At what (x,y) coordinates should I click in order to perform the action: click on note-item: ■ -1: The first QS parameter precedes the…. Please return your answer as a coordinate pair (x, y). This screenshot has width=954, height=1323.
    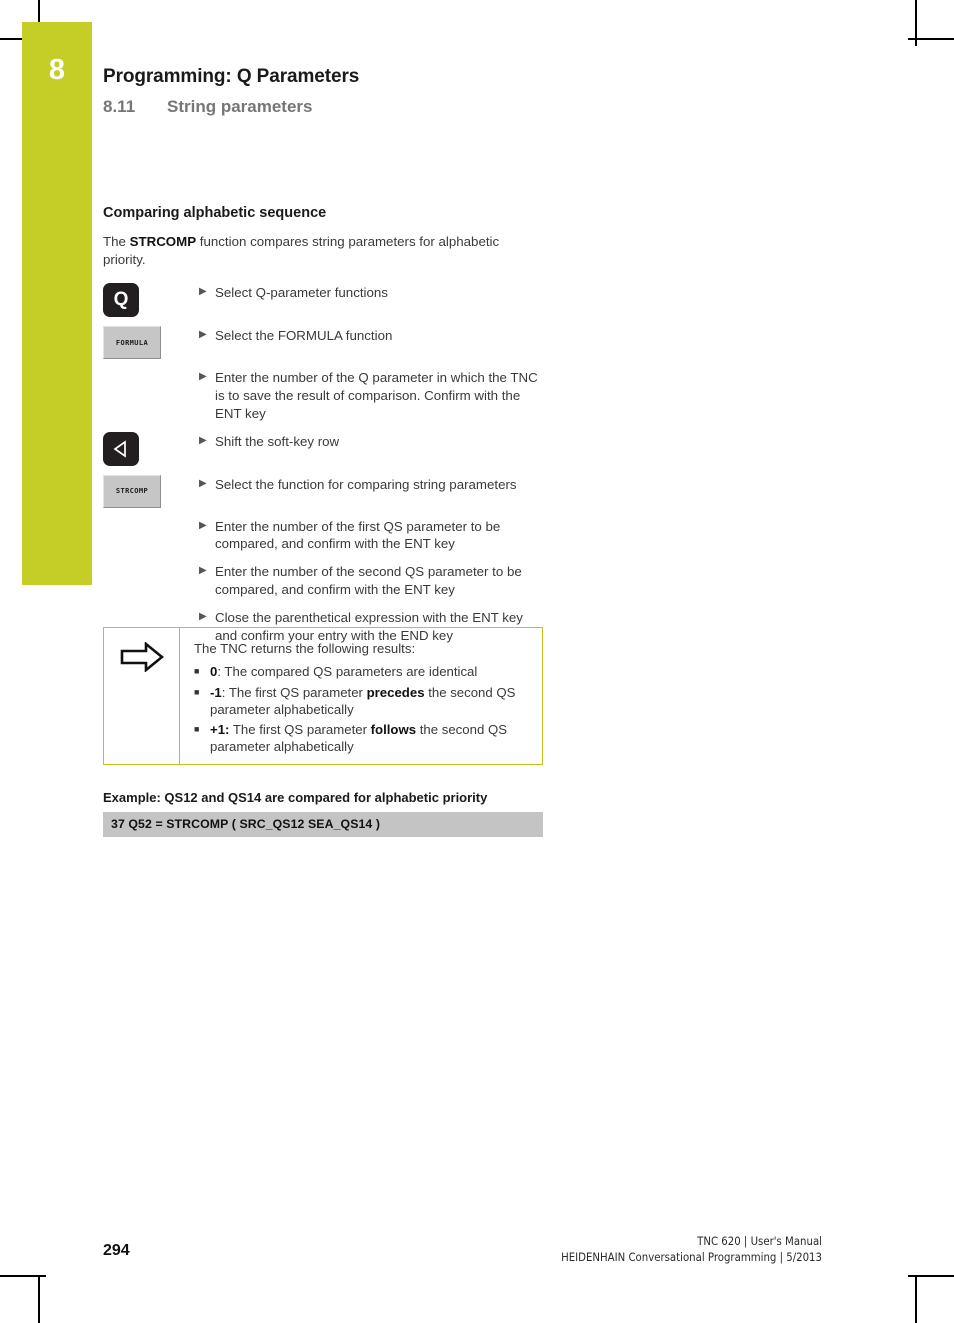
    Looking at the image, I should click on (363, 701).